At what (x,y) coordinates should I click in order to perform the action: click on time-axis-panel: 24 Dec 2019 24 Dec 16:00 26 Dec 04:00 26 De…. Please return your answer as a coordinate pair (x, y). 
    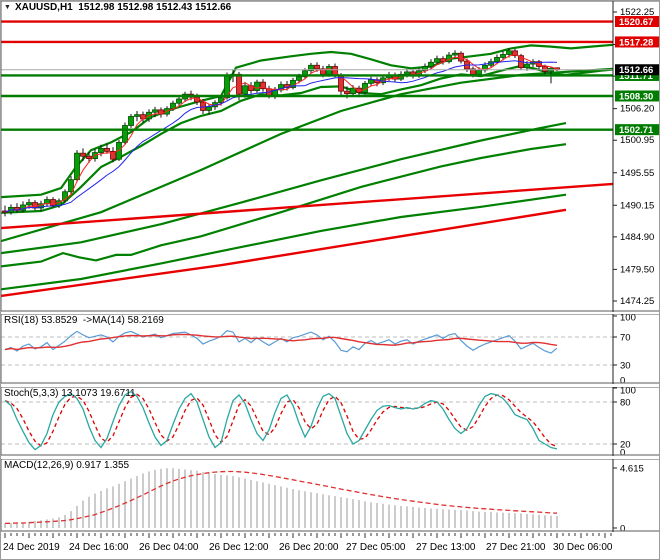
    Looking at the image, I should click on (330, 546).